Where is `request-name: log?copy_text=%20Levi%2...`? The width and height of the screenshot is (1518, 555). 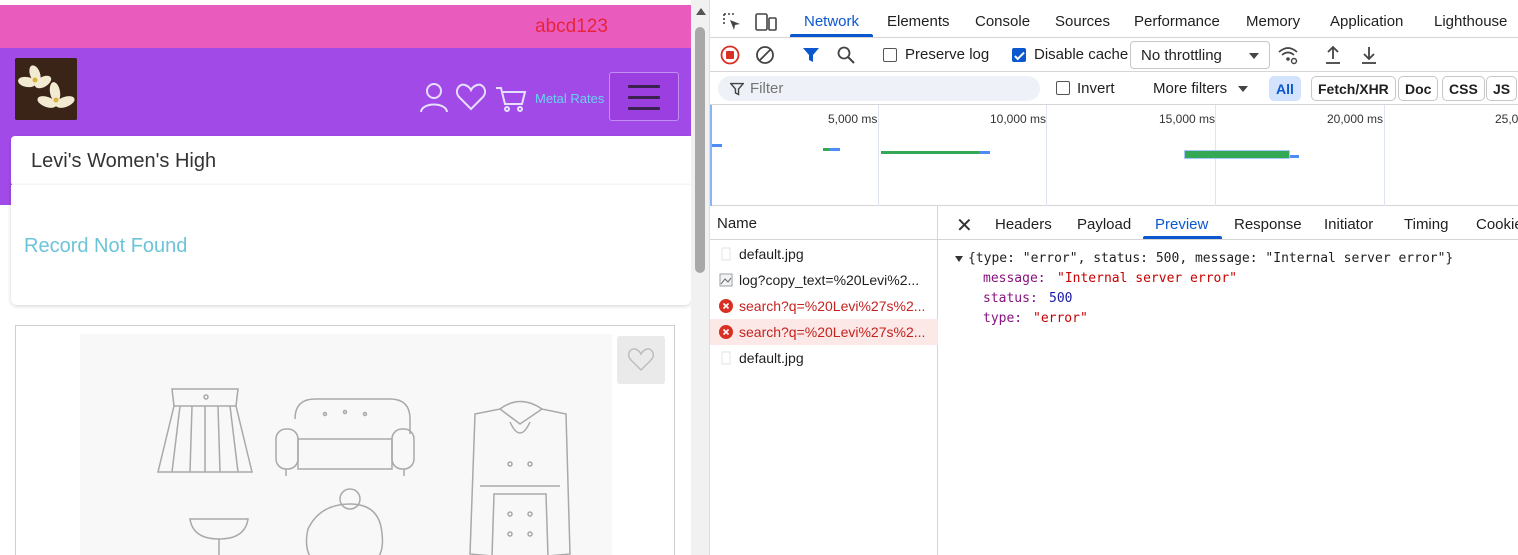 request-name: log?copy_text=%20Levi%2... is located at coordinates (829, 280).